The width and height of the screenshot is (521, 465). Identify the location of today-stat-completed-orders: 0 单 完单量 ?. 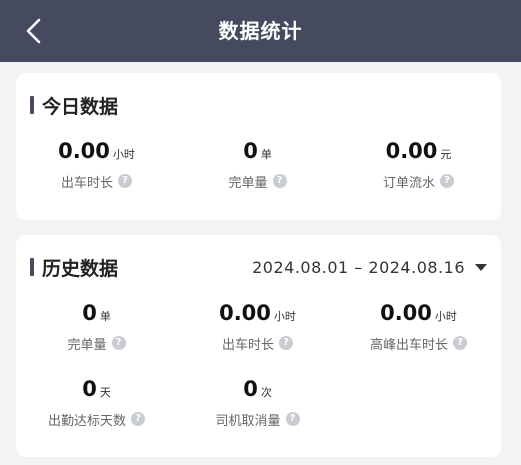
(257, 165).